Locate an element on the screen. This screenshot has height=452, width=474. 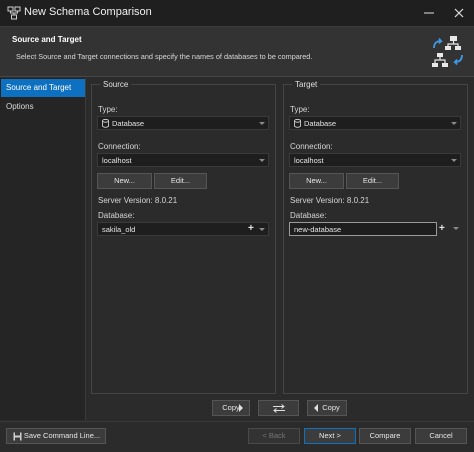
footer-divider is located at coordinates (237, 421).